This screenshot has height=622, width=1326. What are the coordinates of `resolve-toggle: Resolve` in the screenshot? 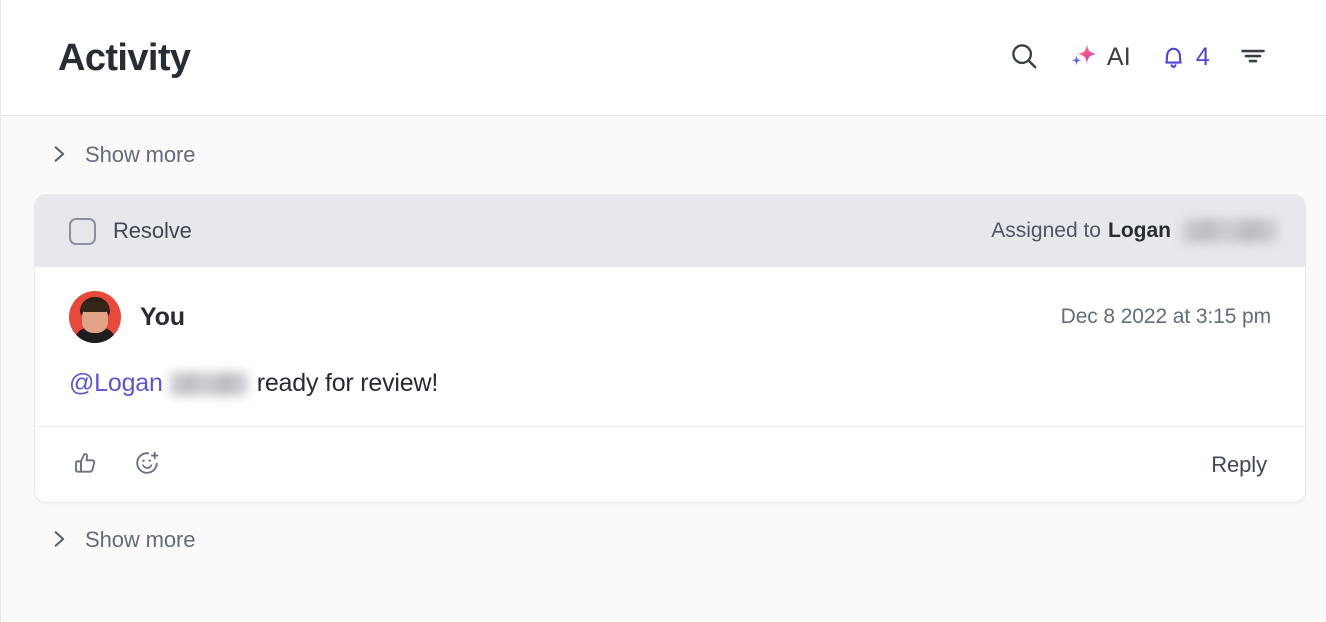 It's located at (130, 231).